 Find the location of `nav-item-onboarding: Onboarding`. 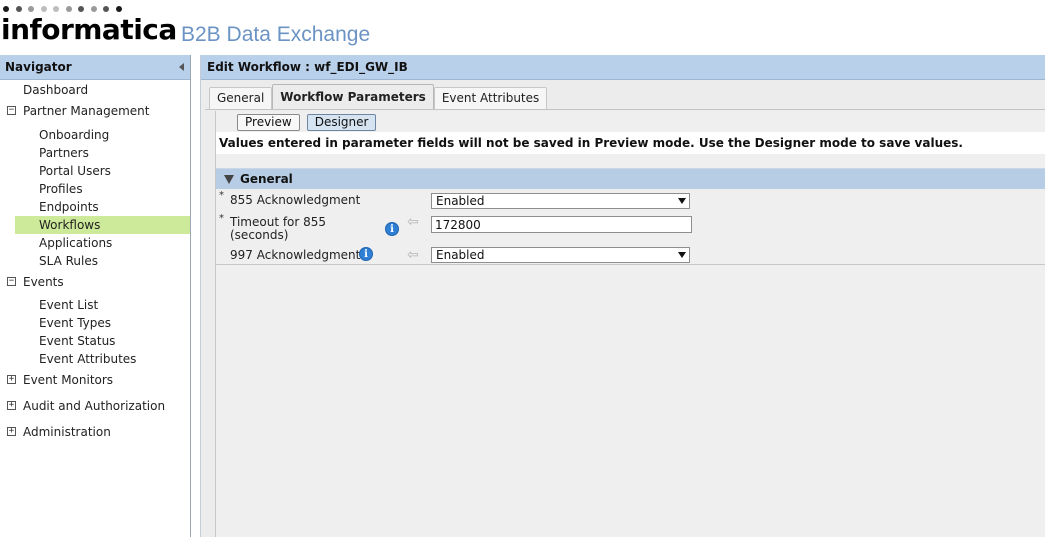

nav-item-onboarding: Onboarding is located at coordinates (95, 135).